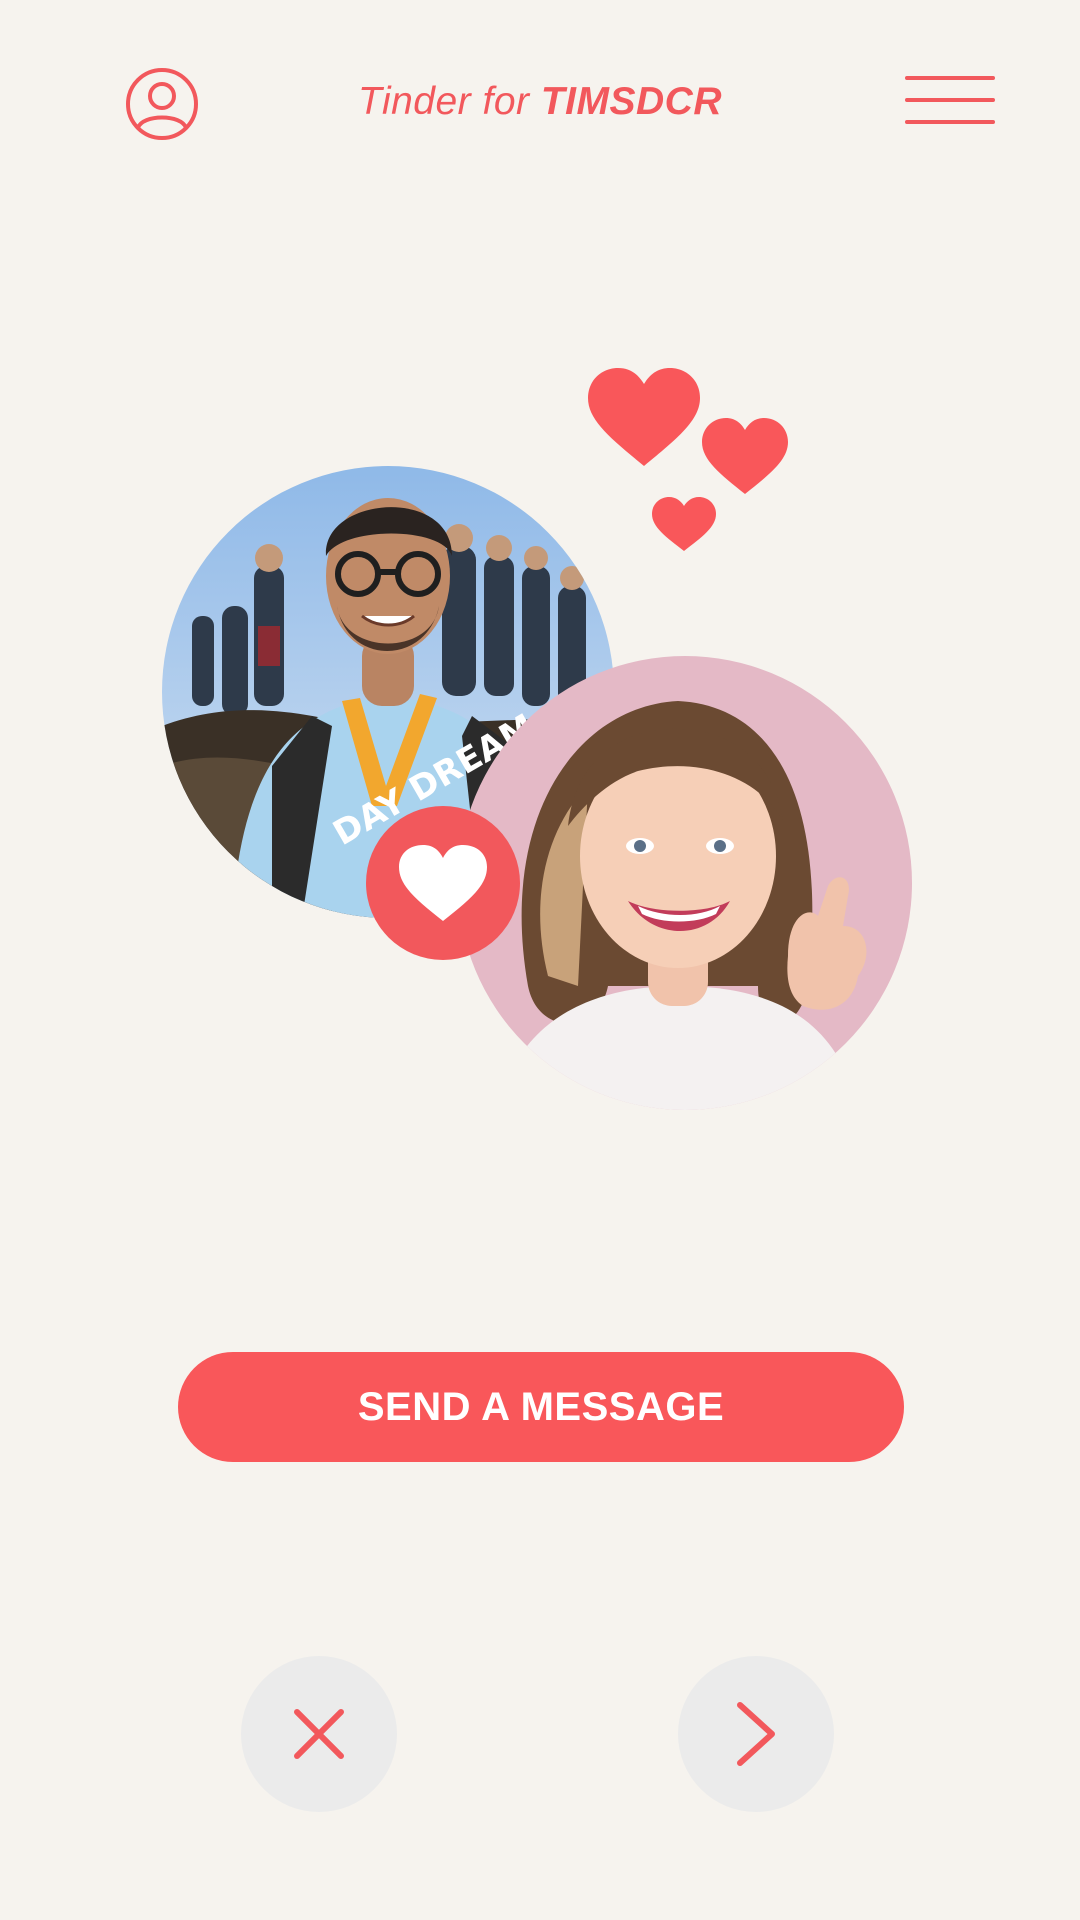 The width and height of the screenshot is (1080, 1920). I want to click on profile-button, so click(162, 104).